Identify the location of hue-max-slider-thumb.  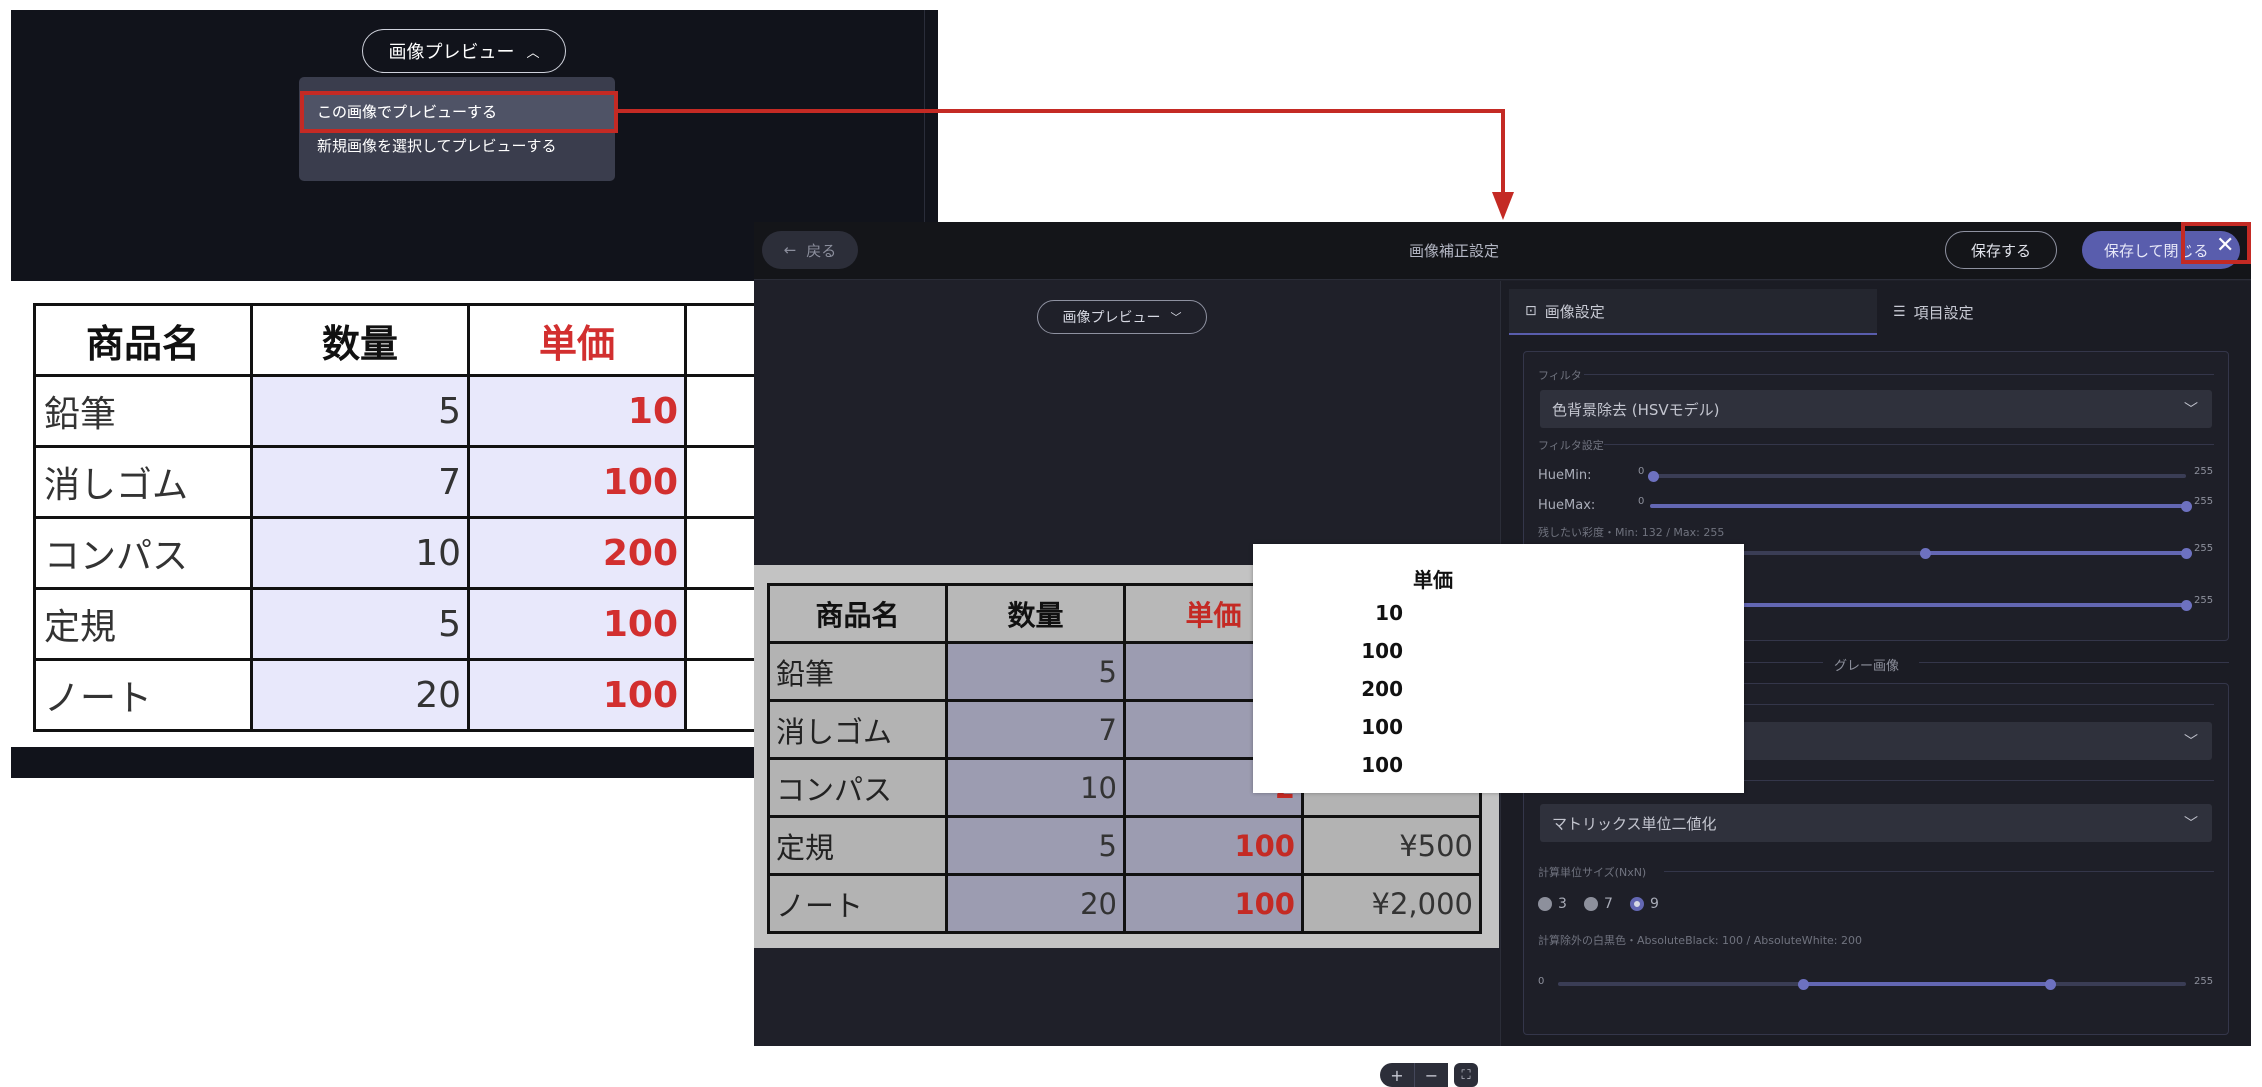
(2186, 506).